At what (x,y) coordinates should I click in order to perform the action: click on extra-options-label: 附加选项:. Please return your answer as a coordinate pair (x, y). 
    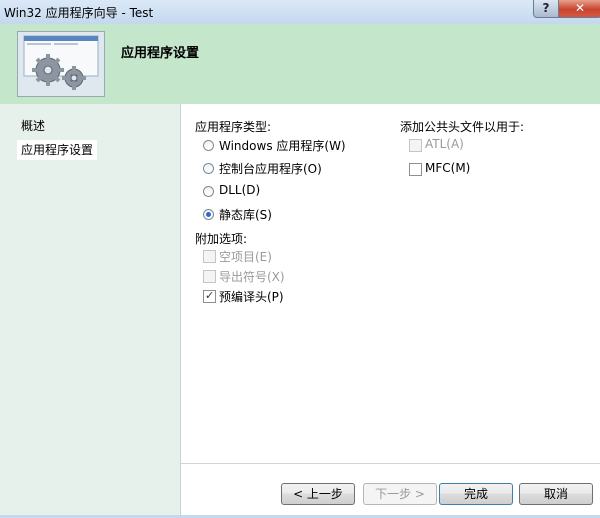
    Looking at the image, I should click on (221, 239).